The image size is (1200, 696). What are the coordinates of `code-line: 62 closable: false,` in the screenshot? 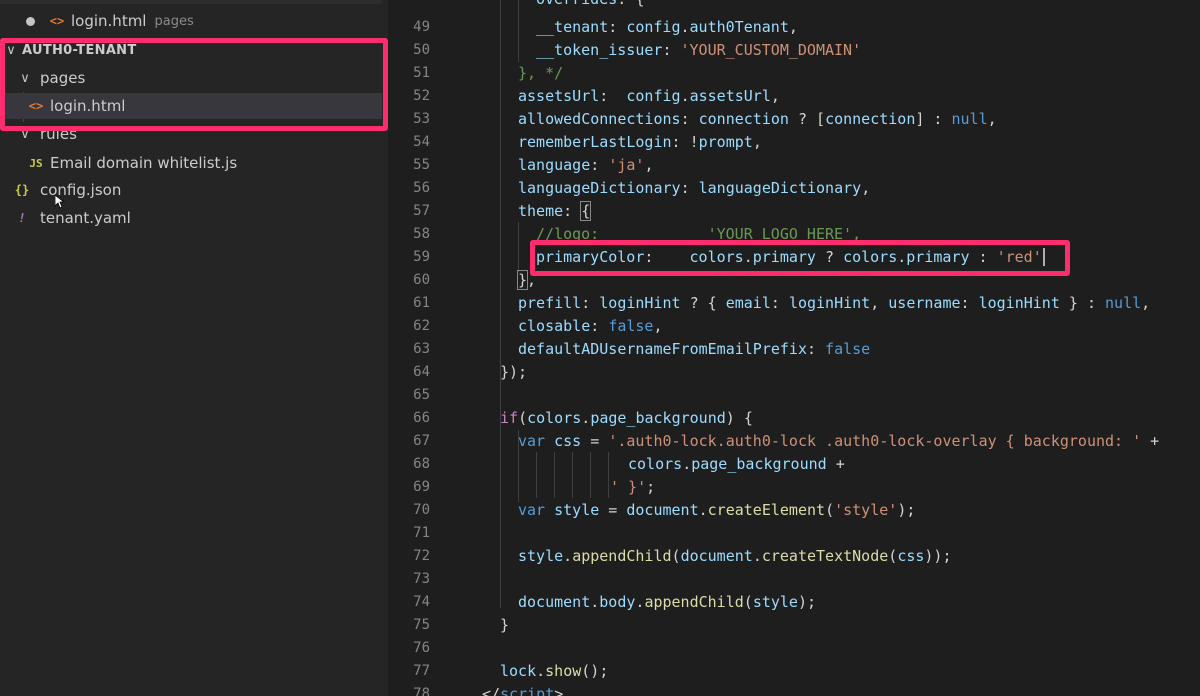 It's located at (794, 326).